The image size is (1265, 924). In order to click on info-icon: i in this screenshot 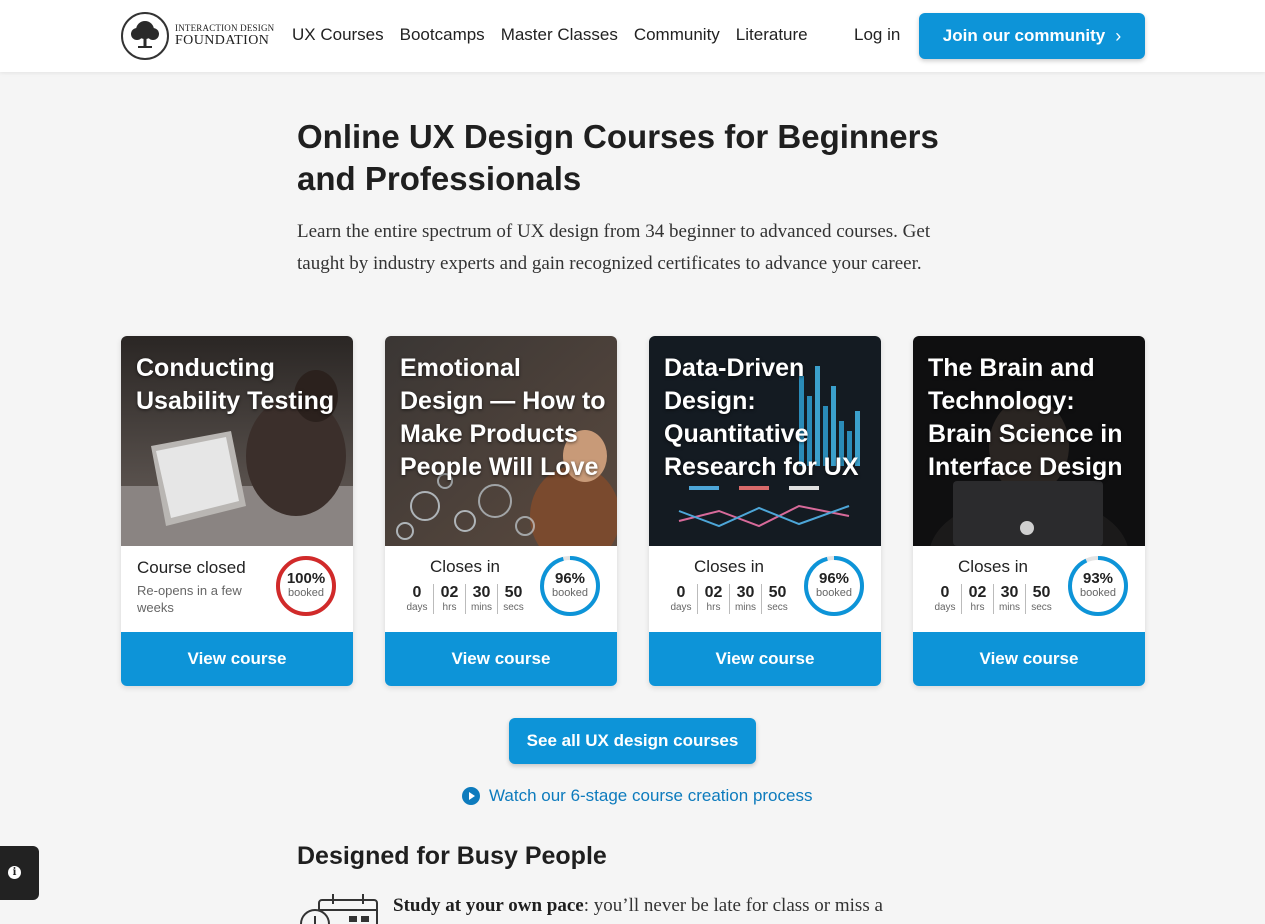, I will do `click(14, 872)`.